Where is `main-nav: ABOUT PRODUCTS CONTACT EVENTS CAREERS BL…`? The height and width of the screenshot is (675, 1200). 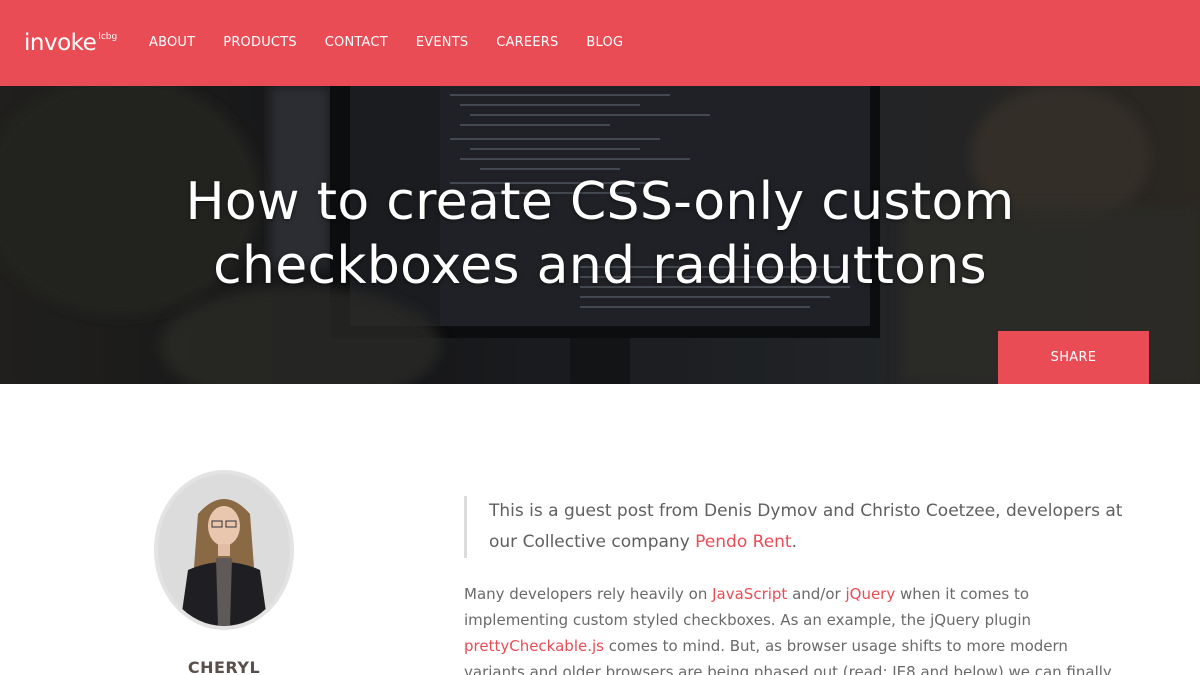
main-nav: ABOUT PRODUCTS CONTACT EVENTS CAREERS BL… is located at coordinates (400, 43).